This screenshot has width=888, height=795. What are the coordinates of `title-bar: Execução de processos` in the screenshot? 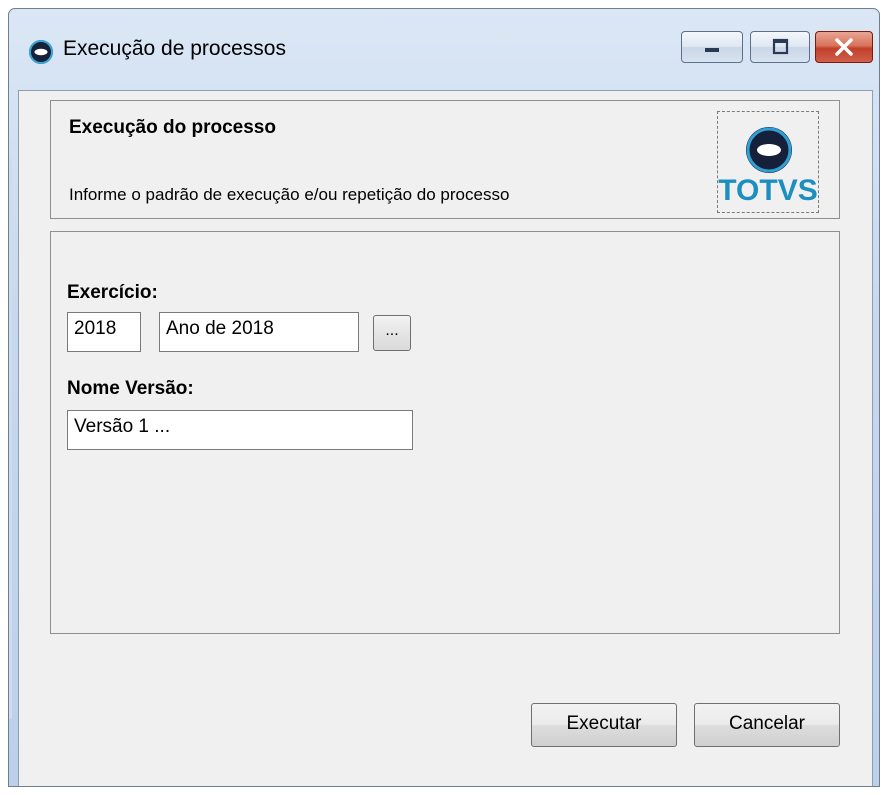 It's located at (444, 49).